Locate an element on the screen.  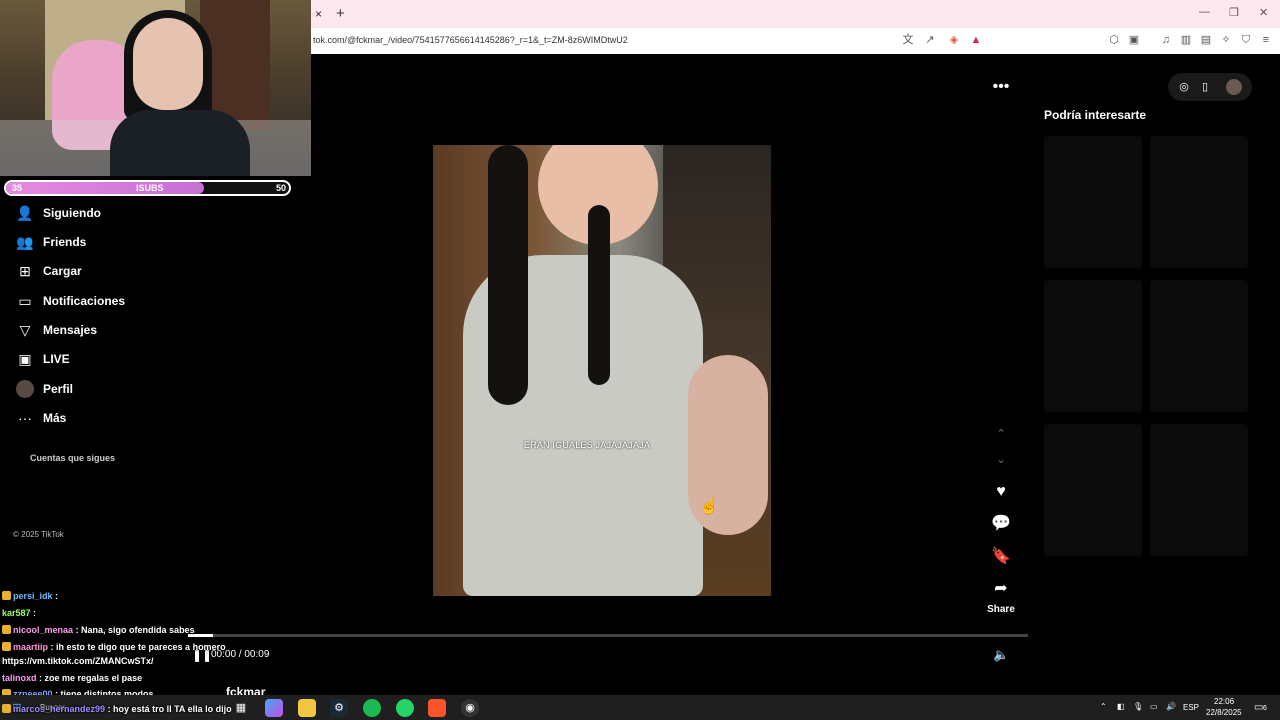
chat-user: nicool_menaa is located at coordinates (43, 630).